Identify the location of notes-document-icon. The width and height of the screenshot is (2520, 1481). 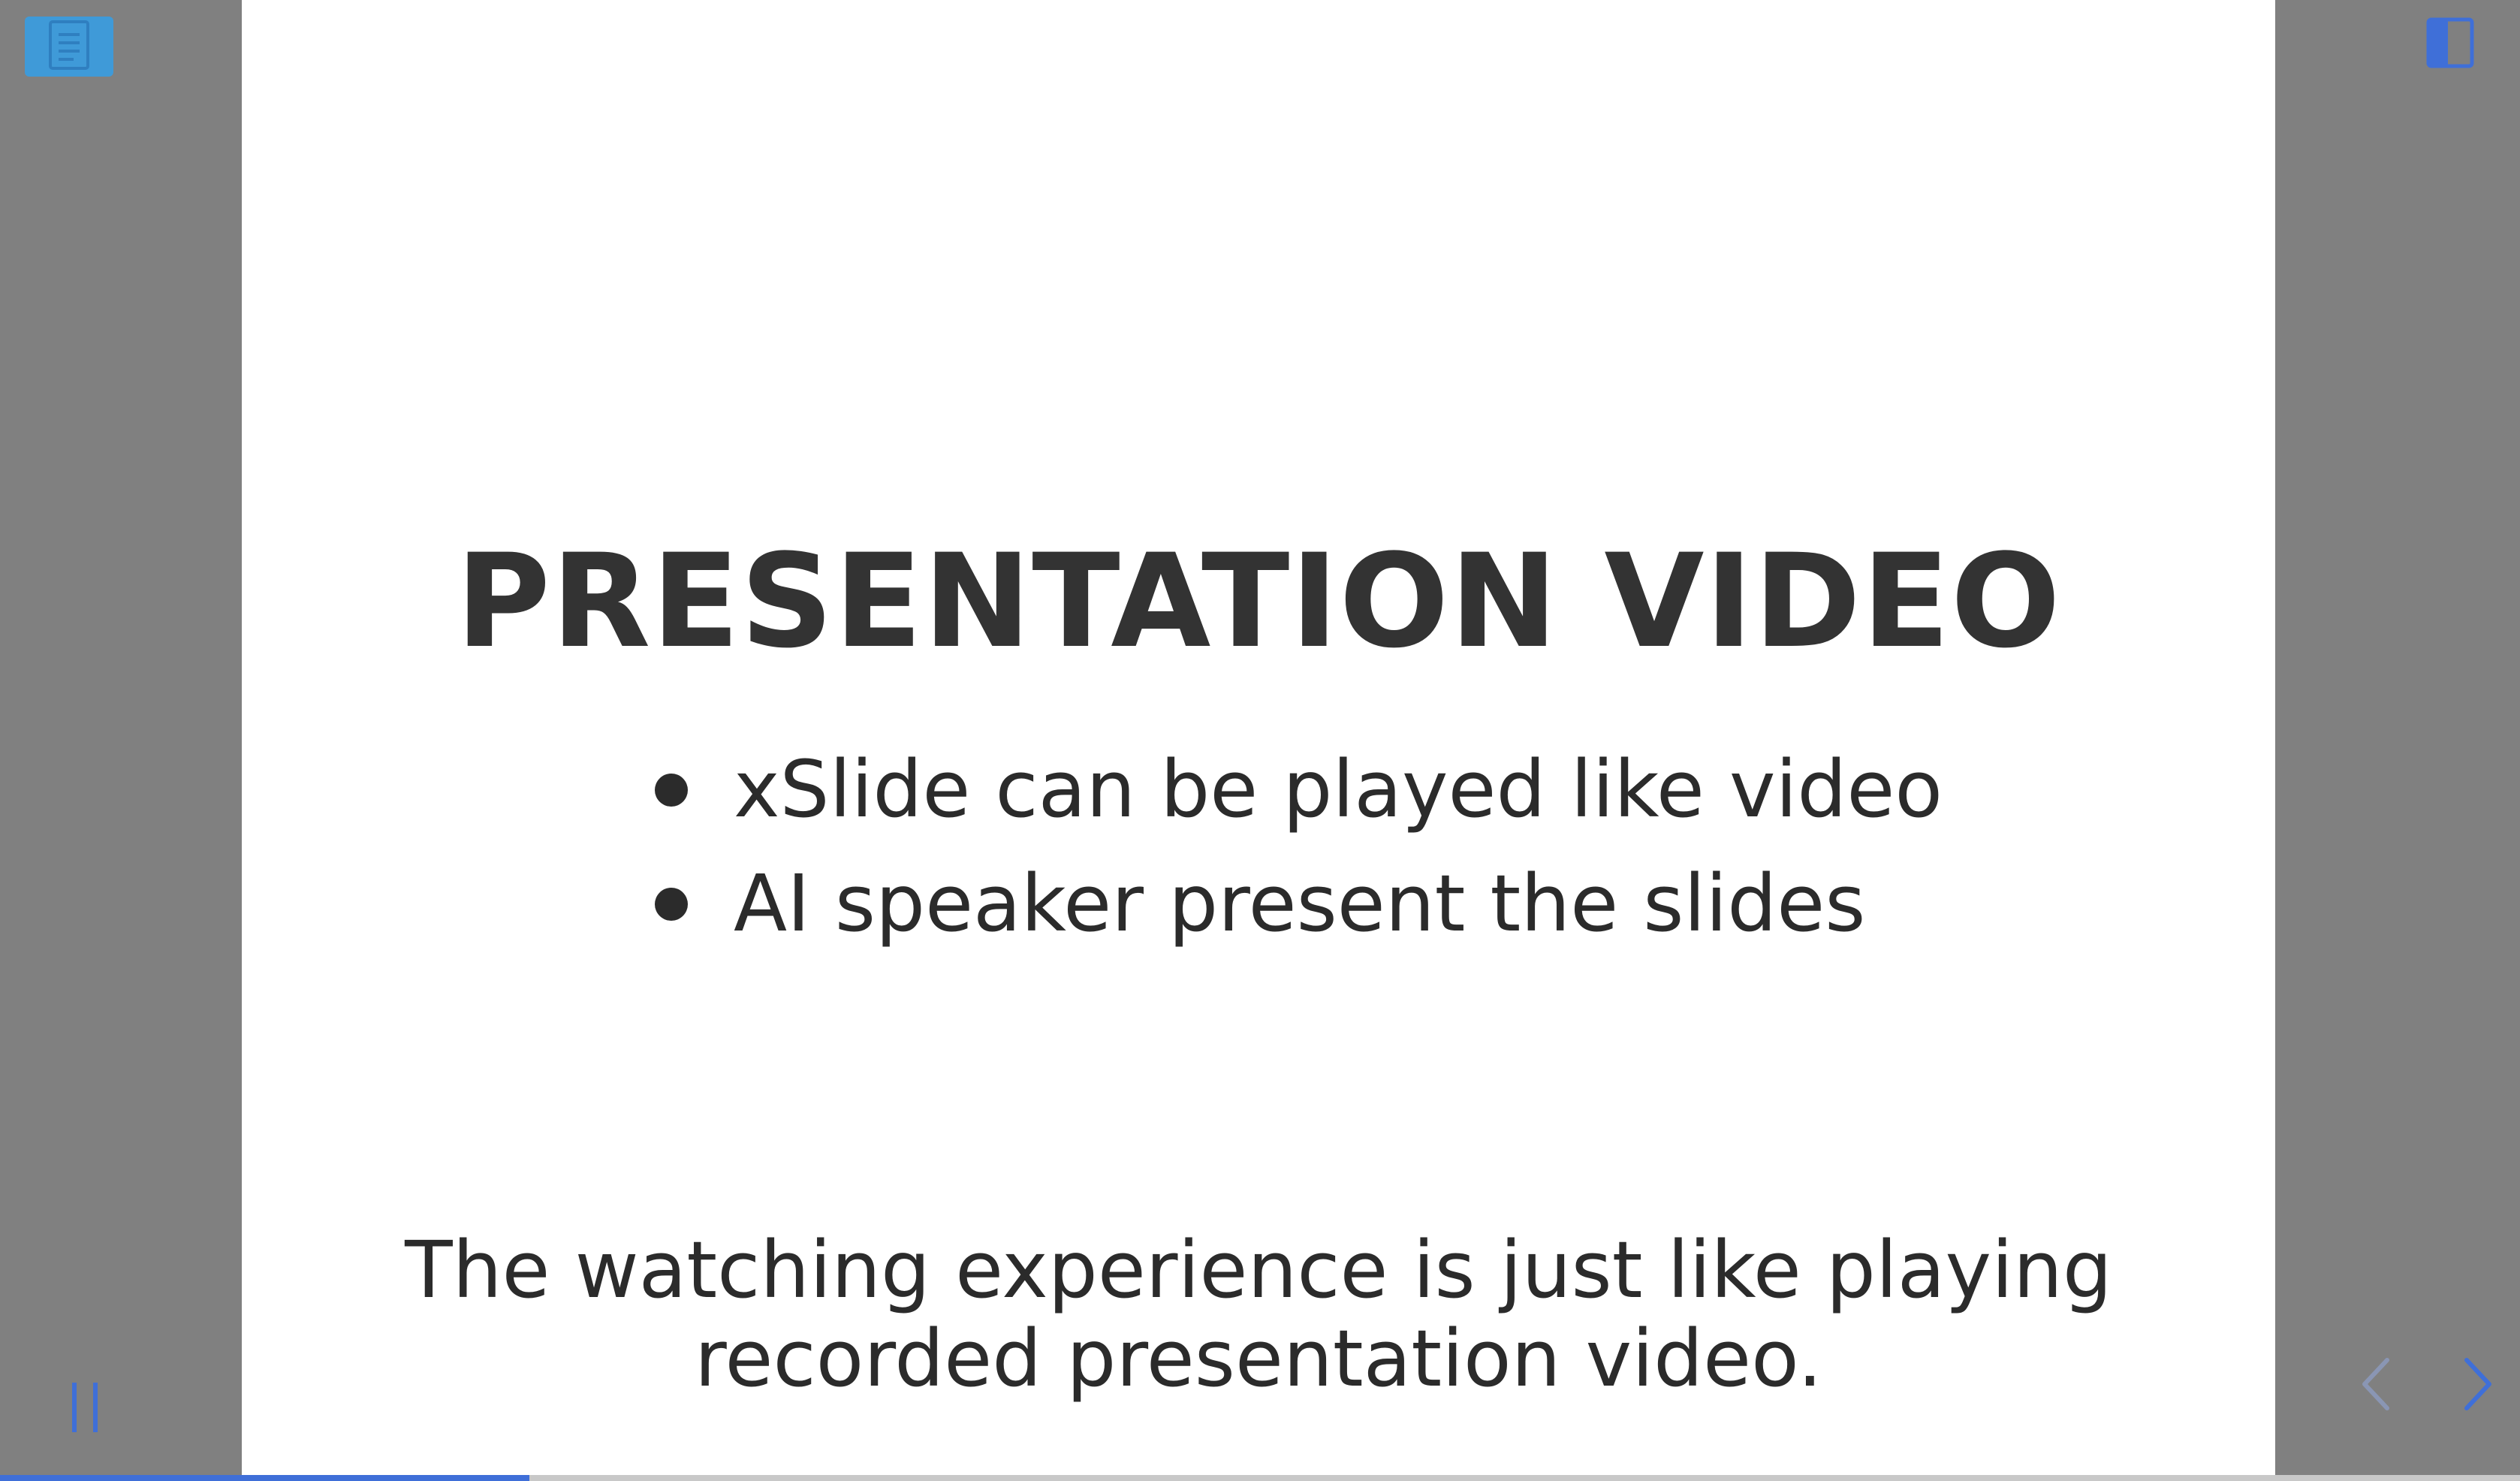
(69, 47).